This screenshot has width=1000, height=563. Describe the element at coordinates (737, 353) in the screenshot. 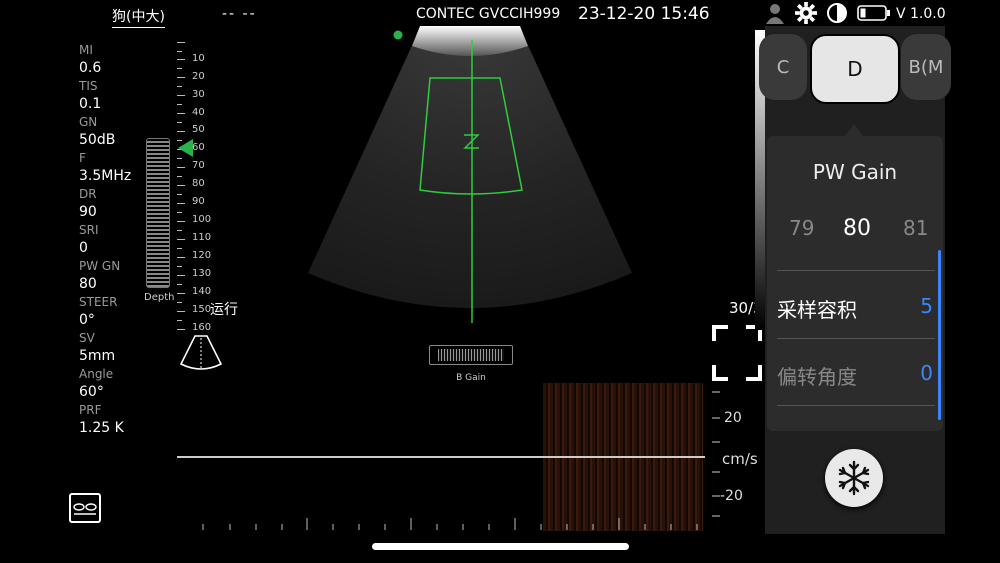

I see `fullscreen-icon` at that location.